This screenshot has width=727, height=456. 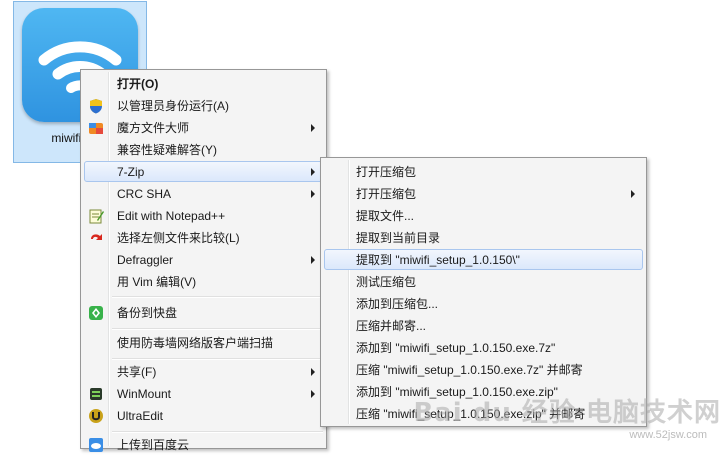 What do you see at coordinates (203, 149) in the screenshot?
I see `menu-item-compatibility: 兼容性疑难解答(Y)` at bounding box center [203, 149].